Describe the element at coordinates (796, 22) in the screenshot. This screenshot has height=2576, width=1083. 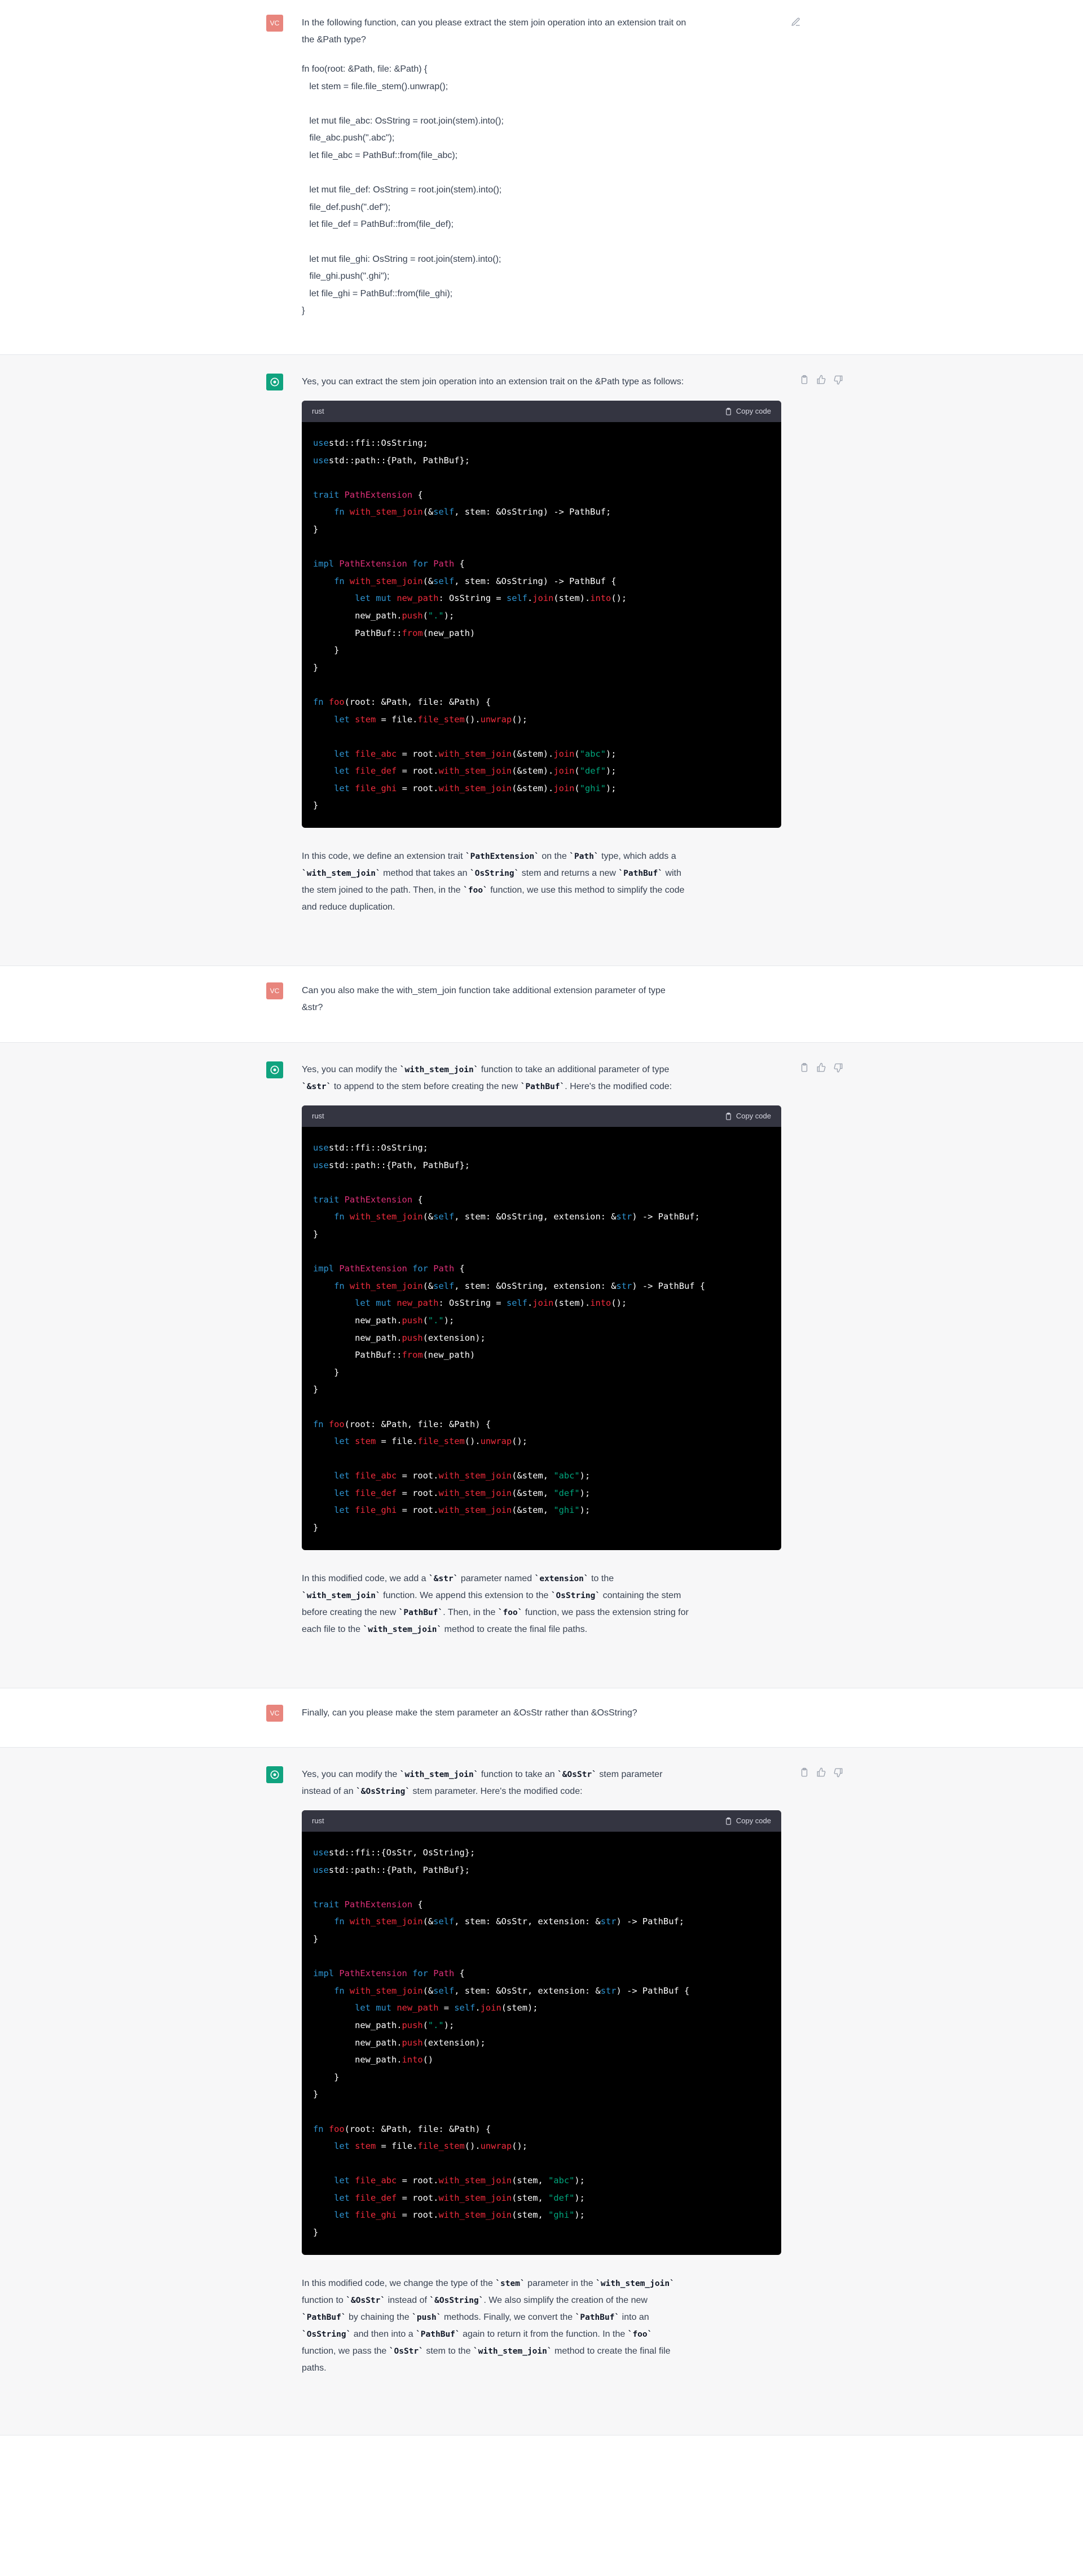
I see `edit-icon` at that location.